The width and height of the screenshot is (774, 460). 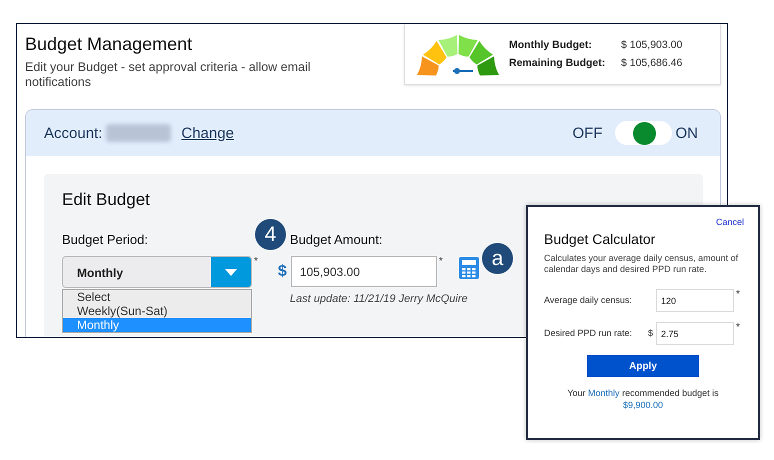 I want to click on toggle-off-label: OFF, so click(x=587, y=133).